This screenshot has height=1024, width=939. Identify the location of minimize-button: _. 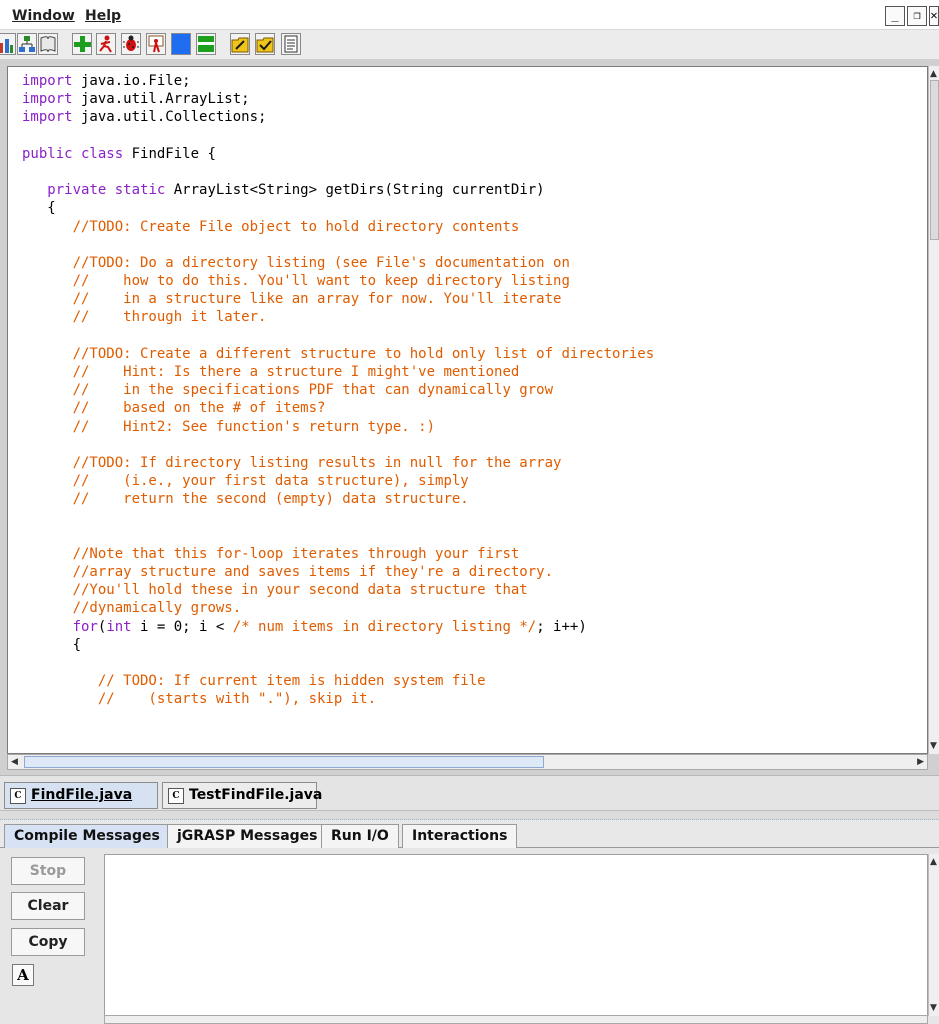
(895, 16).